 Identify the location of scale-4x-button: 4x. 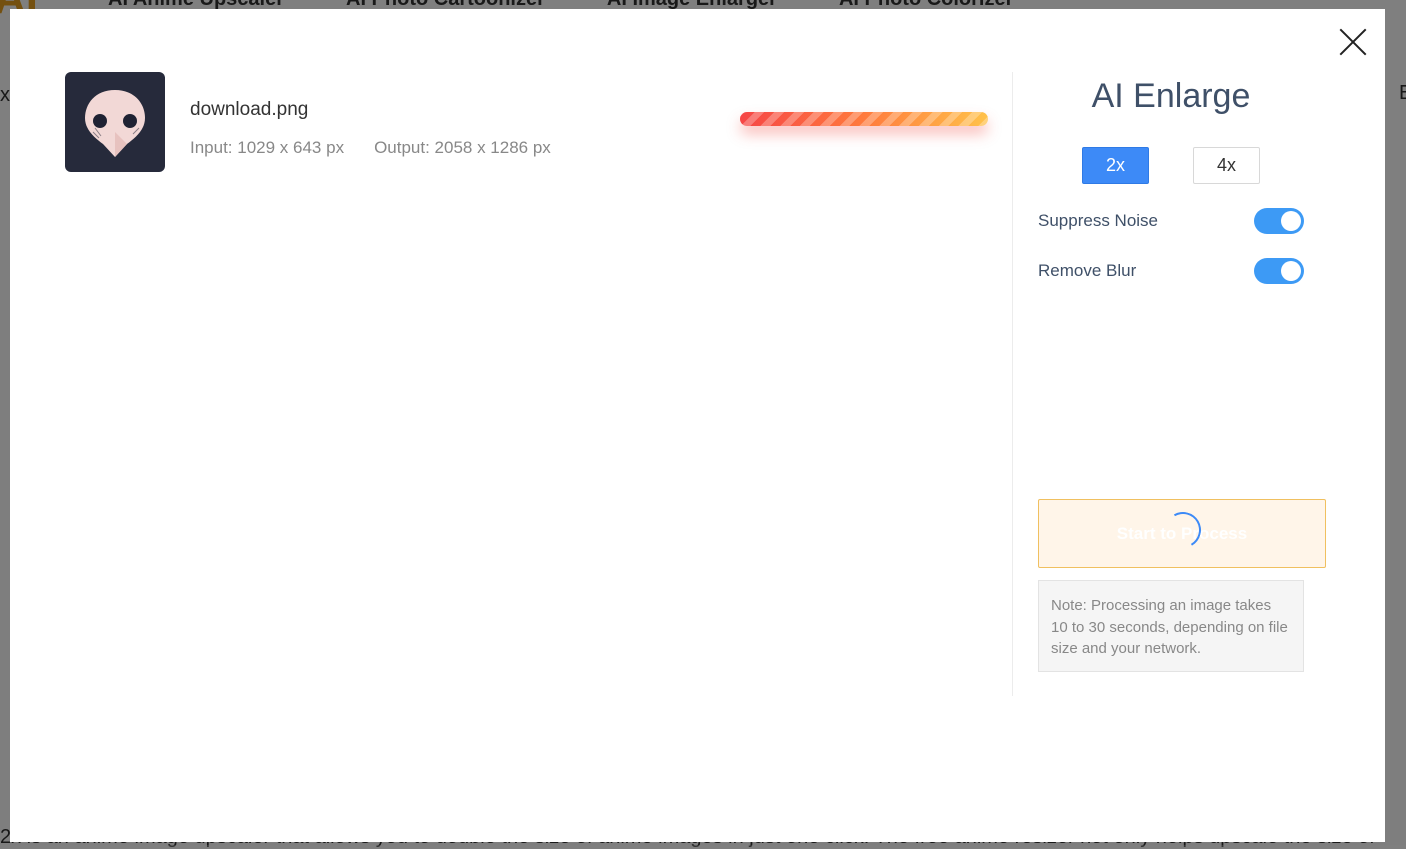
(1226, 165).